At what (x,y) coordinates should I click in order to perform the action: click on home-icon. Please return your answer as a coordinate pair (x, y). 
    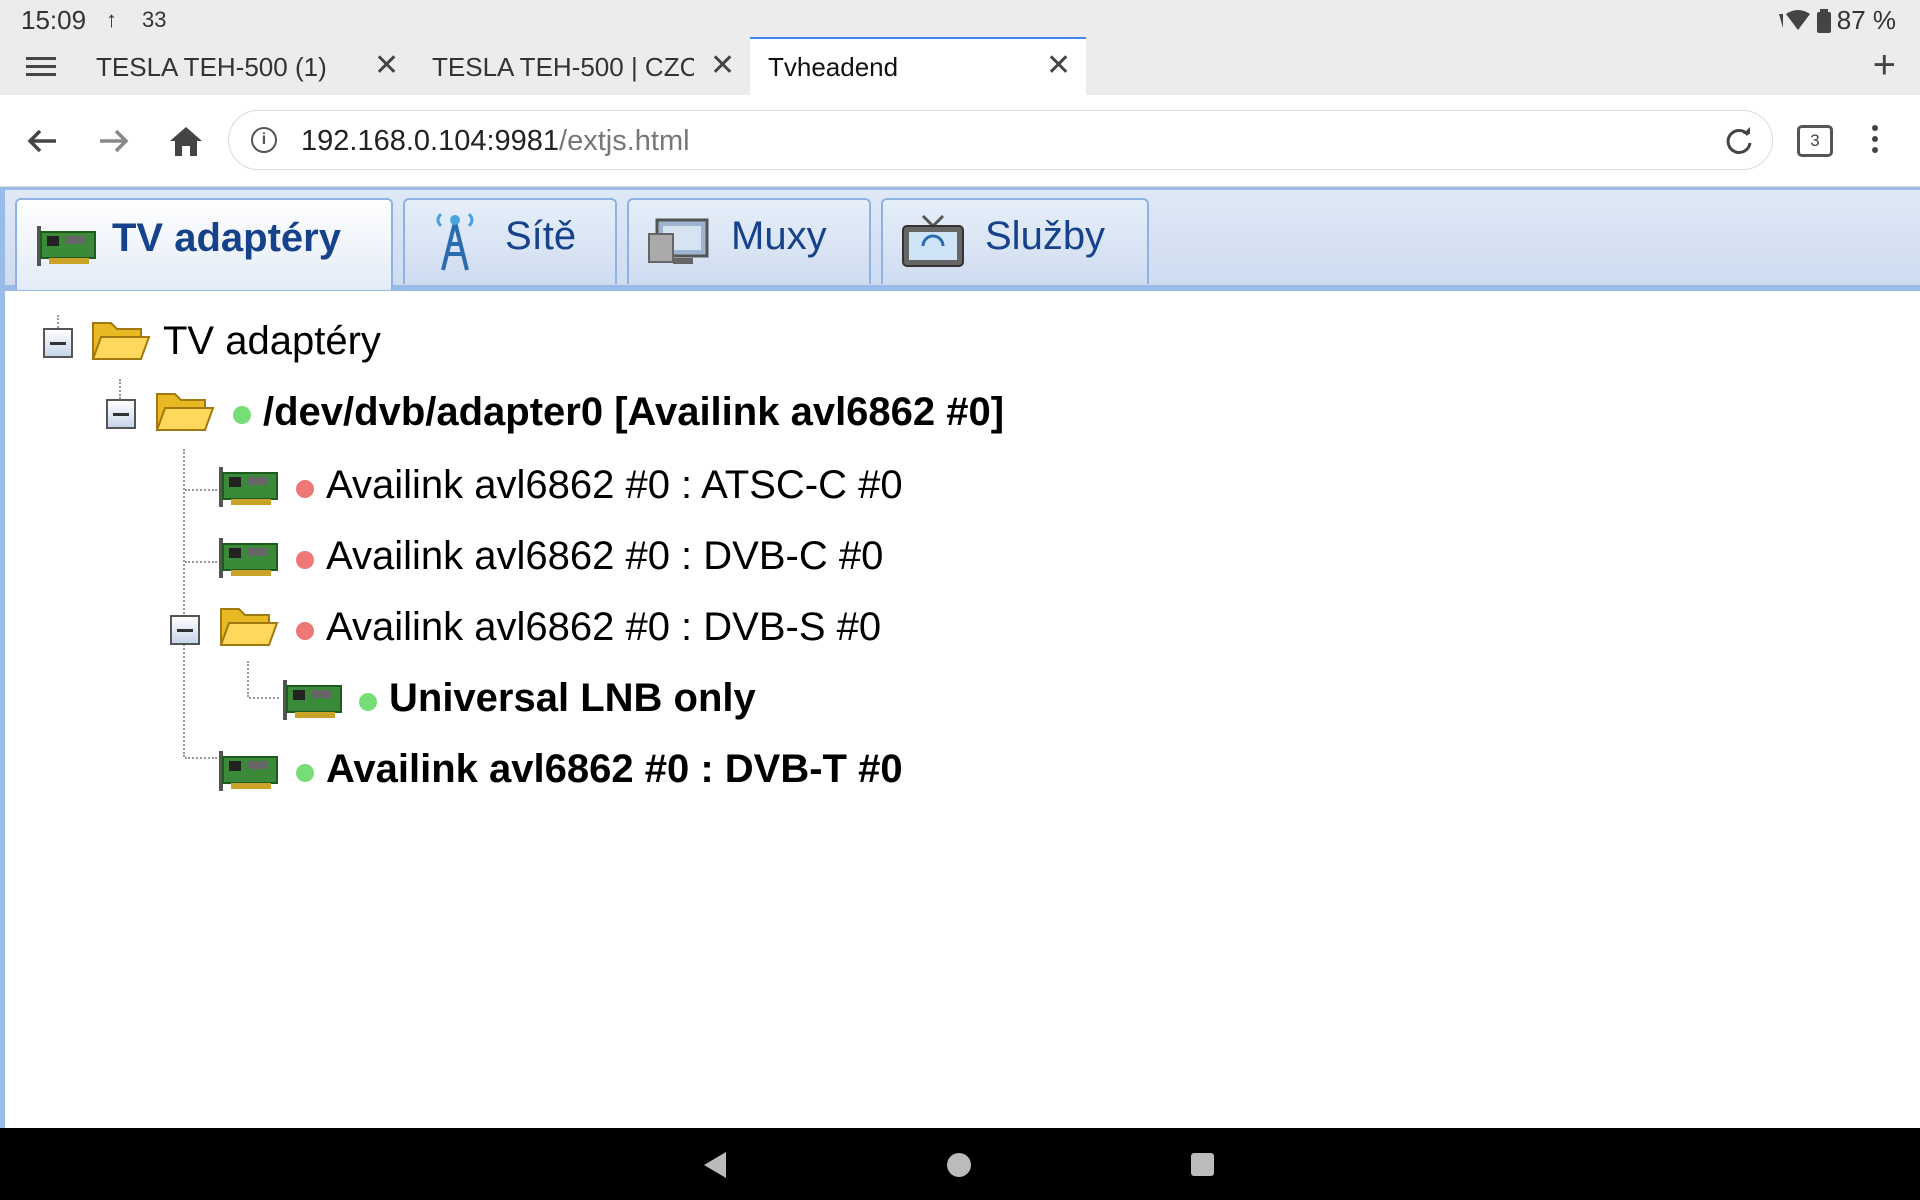
    Looking at the image, I should click on (186, 141).